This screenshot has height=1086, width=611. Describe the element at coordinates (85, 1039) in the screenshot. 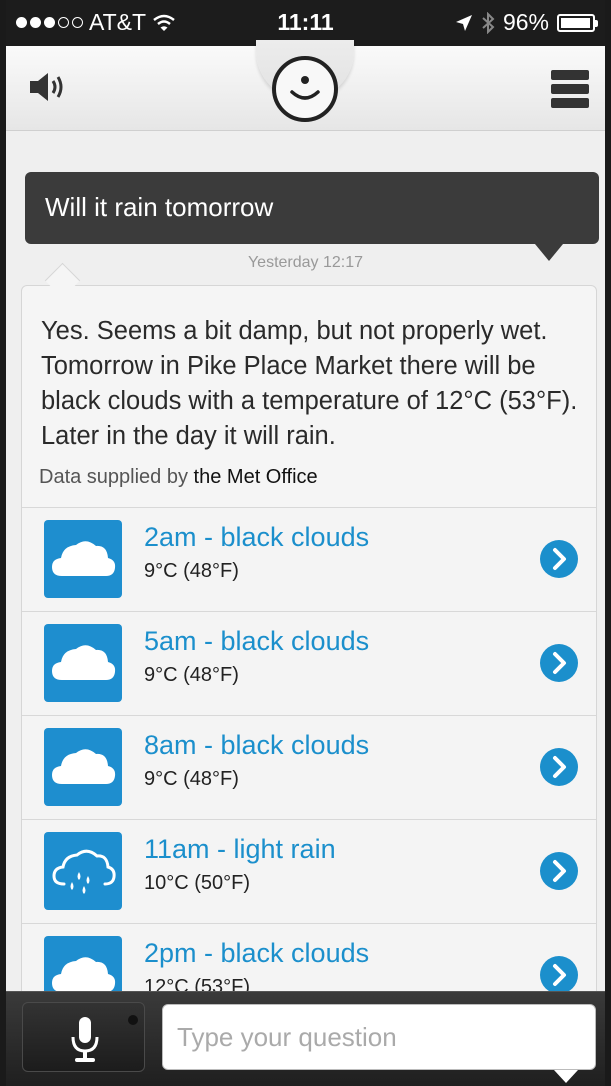

I see `microphone-icon` at that location.